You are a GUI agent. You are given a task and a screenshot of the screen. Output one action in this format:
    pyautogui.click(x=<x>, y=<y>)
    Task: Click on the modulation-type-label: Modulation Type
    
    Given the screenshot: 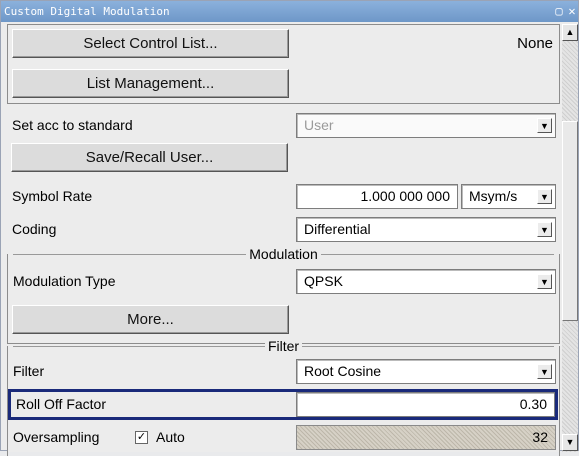 What is the action you would take?
    pyautogui.click(x=64, y=281)
    